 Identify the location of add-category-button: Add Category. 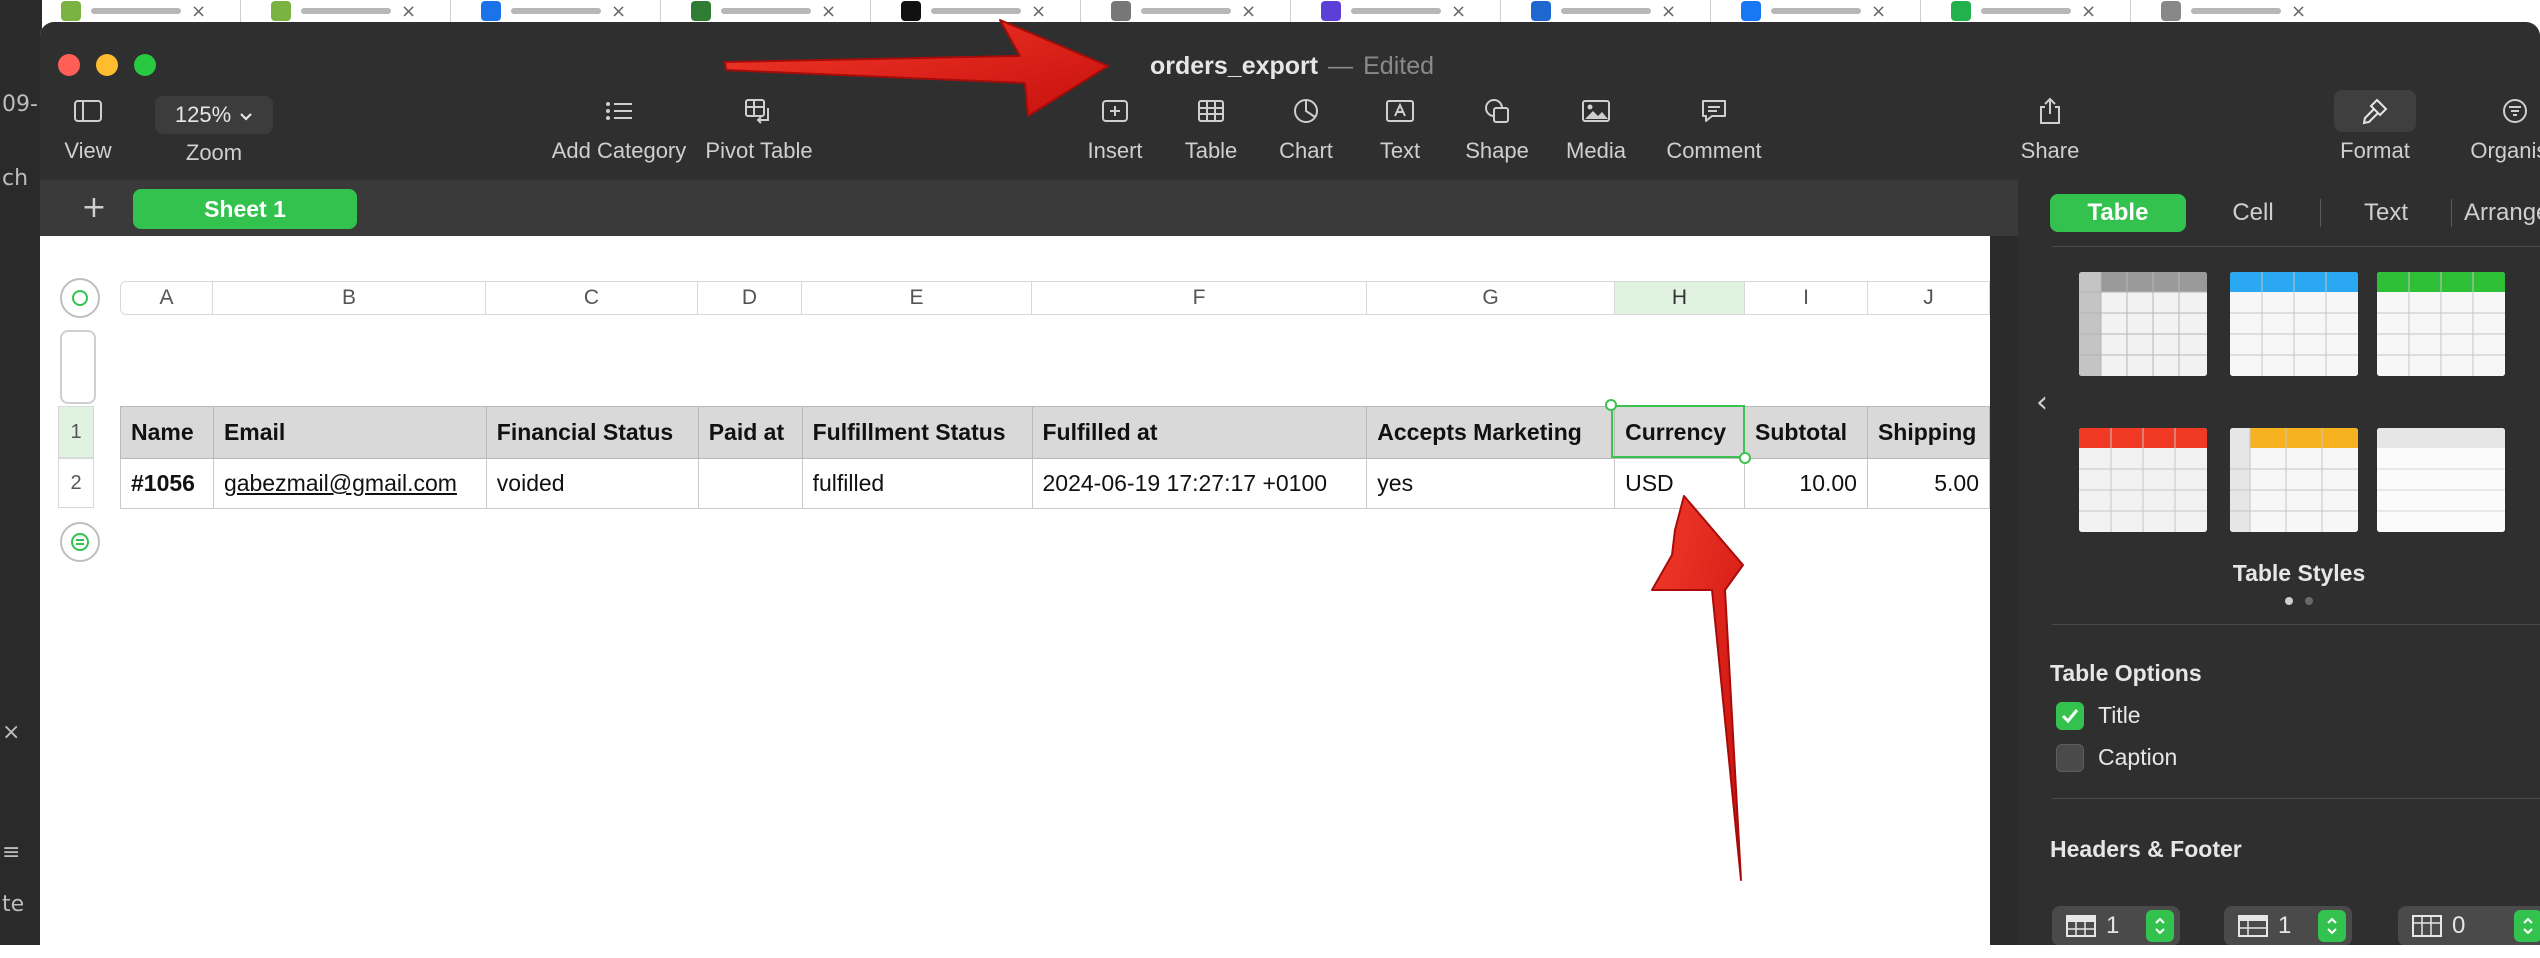
(619, 129).